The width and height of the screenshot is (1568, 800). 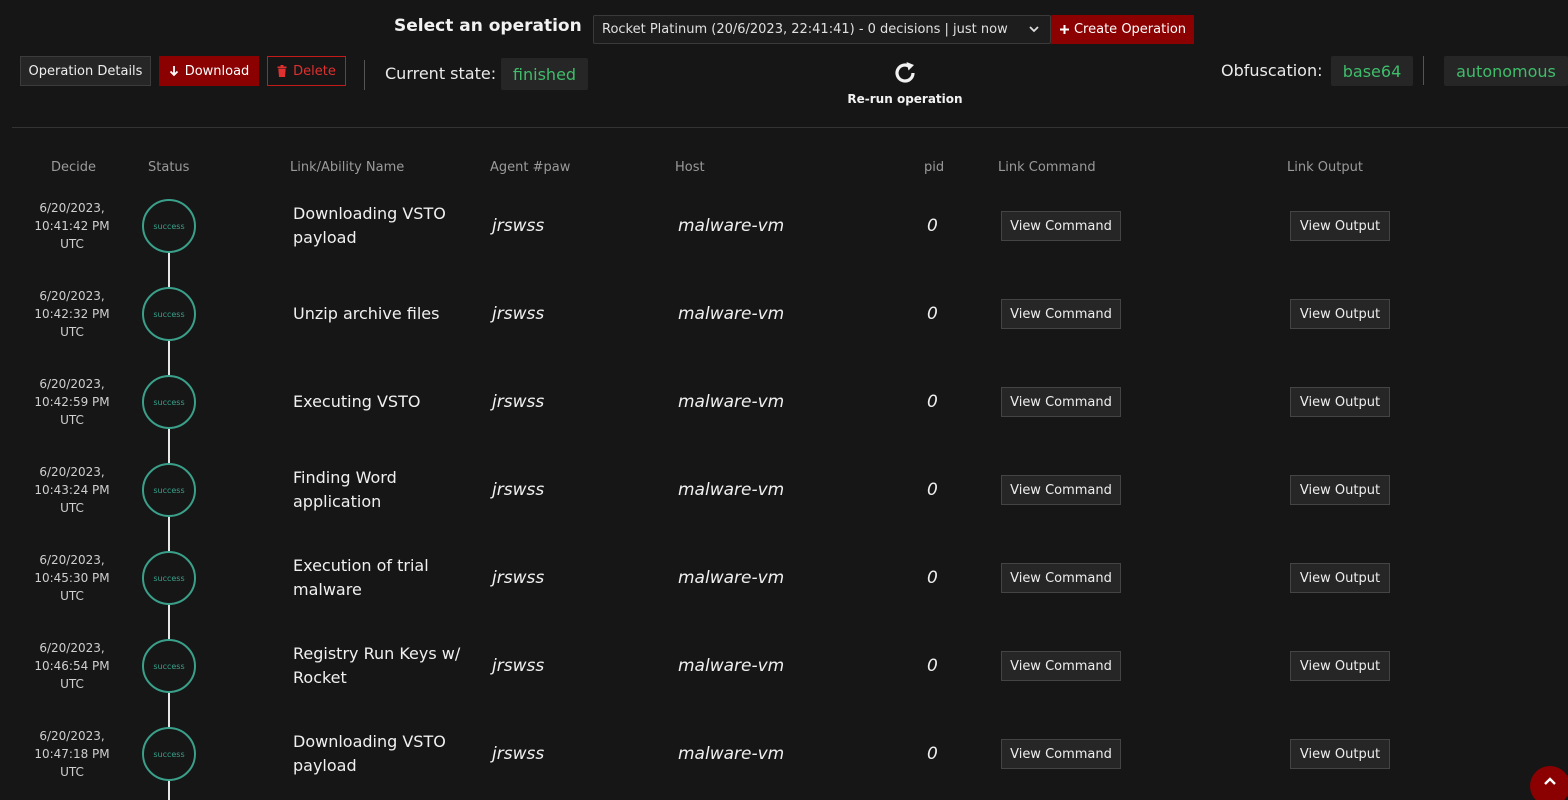 I want to click on decide-timestamp: 6/20/2023, 10:43:24 PM UTC, so click(x=72, y=490).